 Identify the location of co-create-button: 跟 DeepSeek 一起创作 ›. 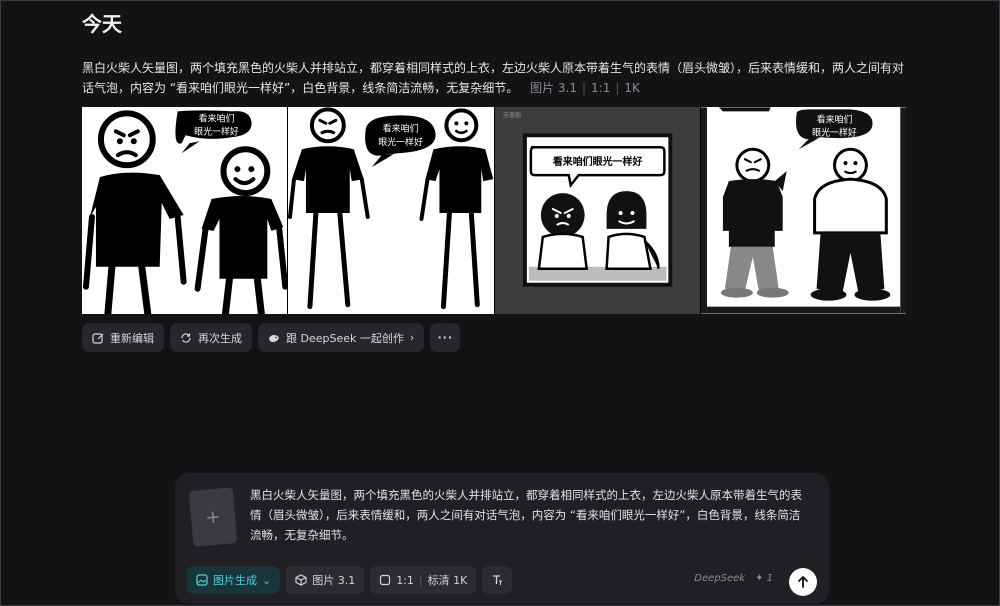
(341, 337).